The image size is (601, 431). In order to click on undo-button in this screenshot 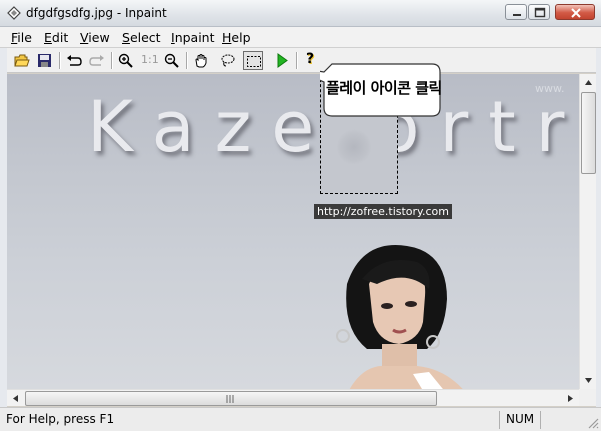, I will do `click(74, 60)`.